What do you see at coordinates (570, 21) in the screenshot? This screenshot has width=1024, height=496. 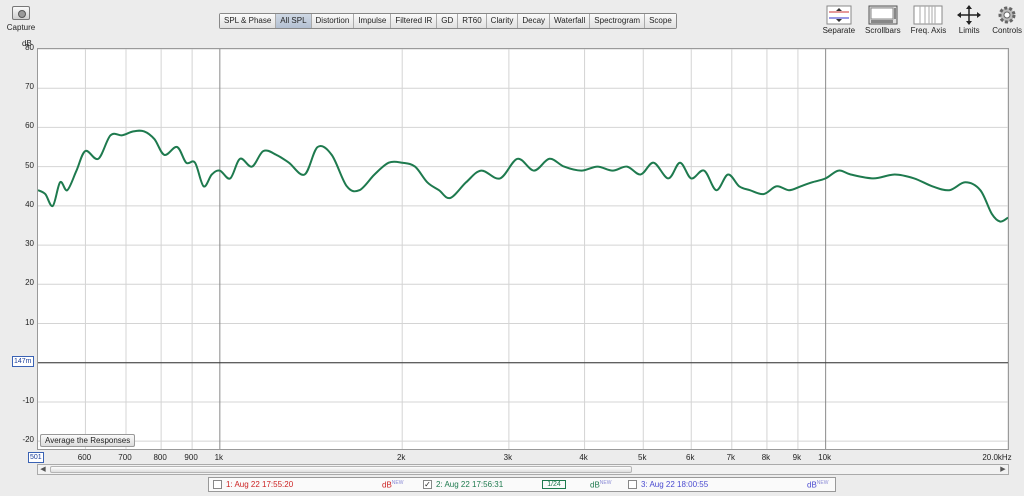 I see `tab-waterfall: Waterfall` at bounding box center [570, 21].